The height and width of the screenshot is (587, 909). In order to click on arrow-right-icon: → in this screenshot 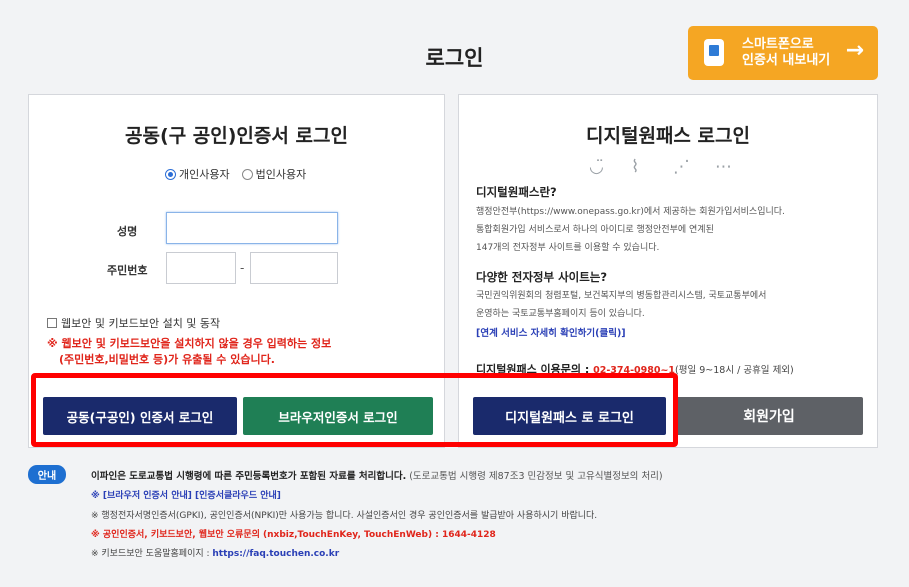, I will do `click(854, 50)`.